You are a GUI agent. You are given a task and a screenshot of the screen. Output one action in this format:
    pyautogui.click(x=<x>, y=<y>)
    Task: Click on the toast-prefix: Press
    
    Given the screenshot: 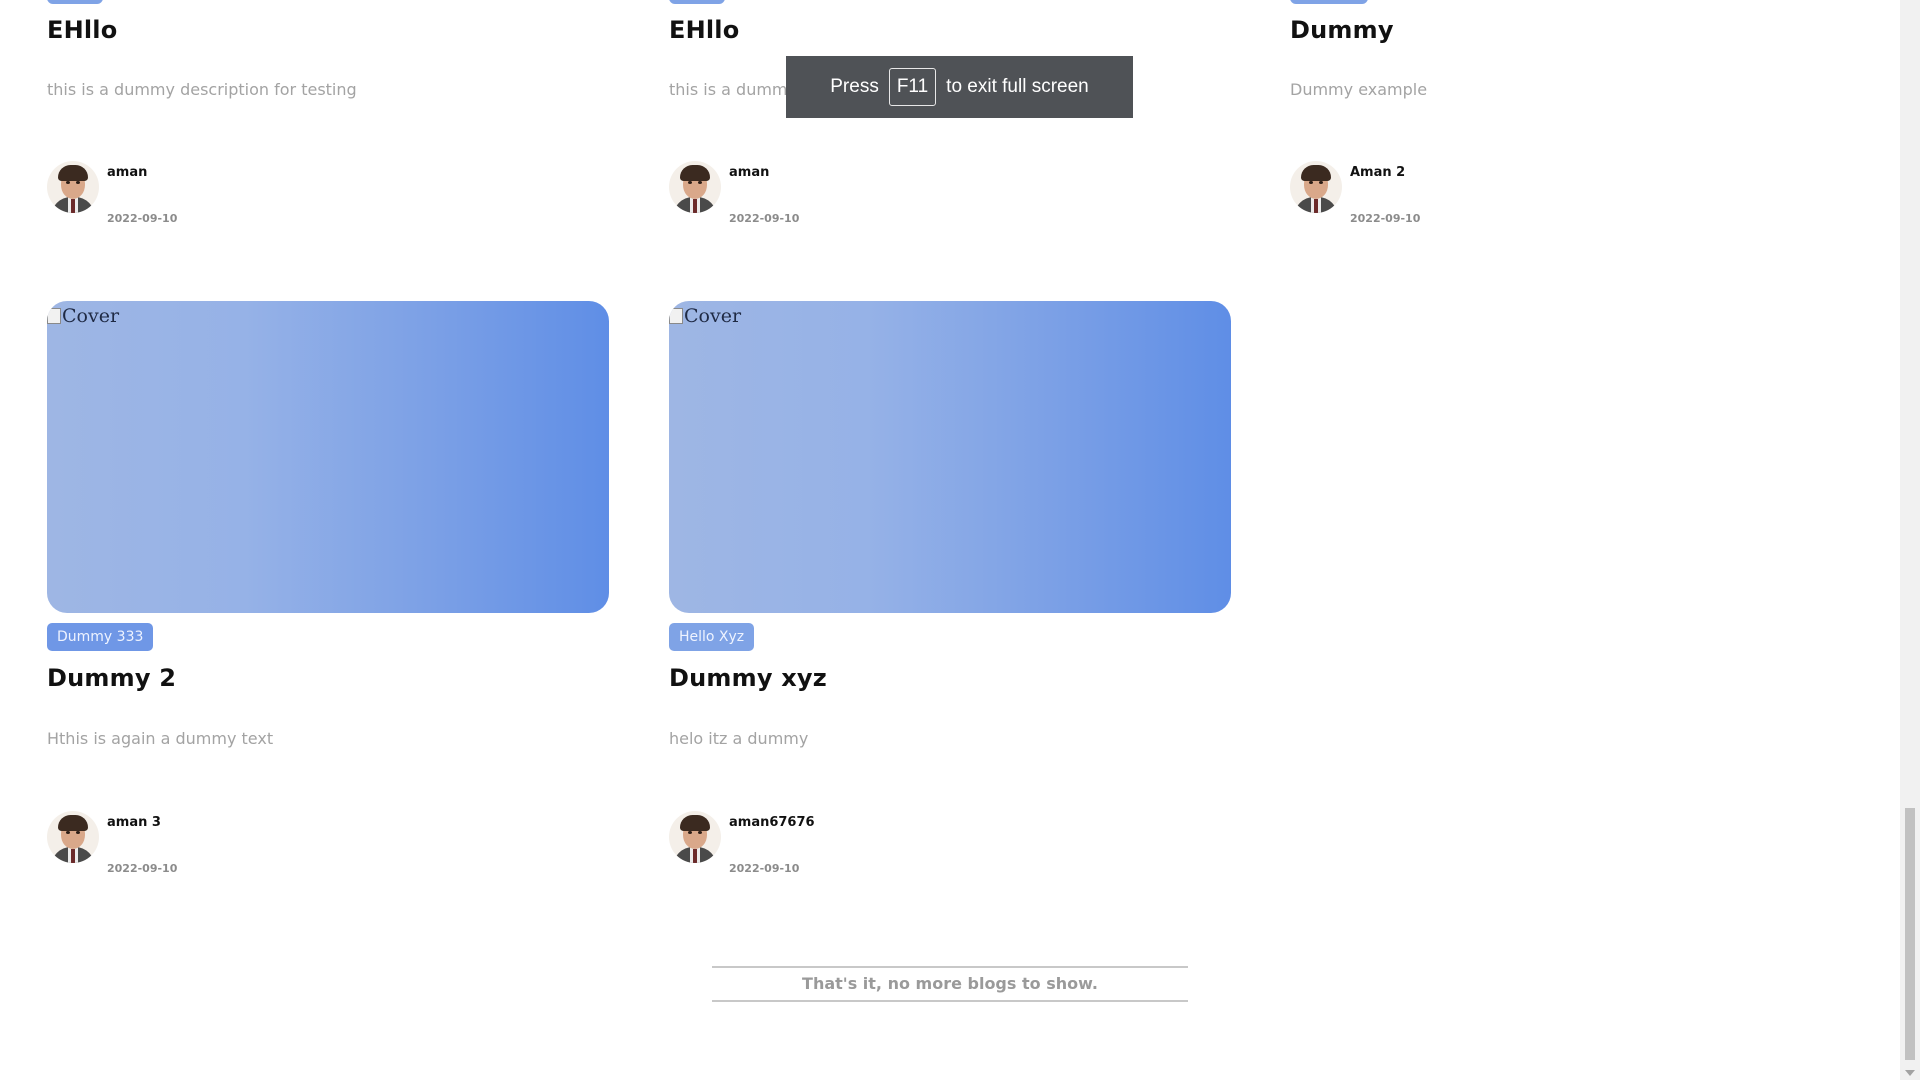 What is the action you would take?
    pyautogui.click(x=854, y=86)
    